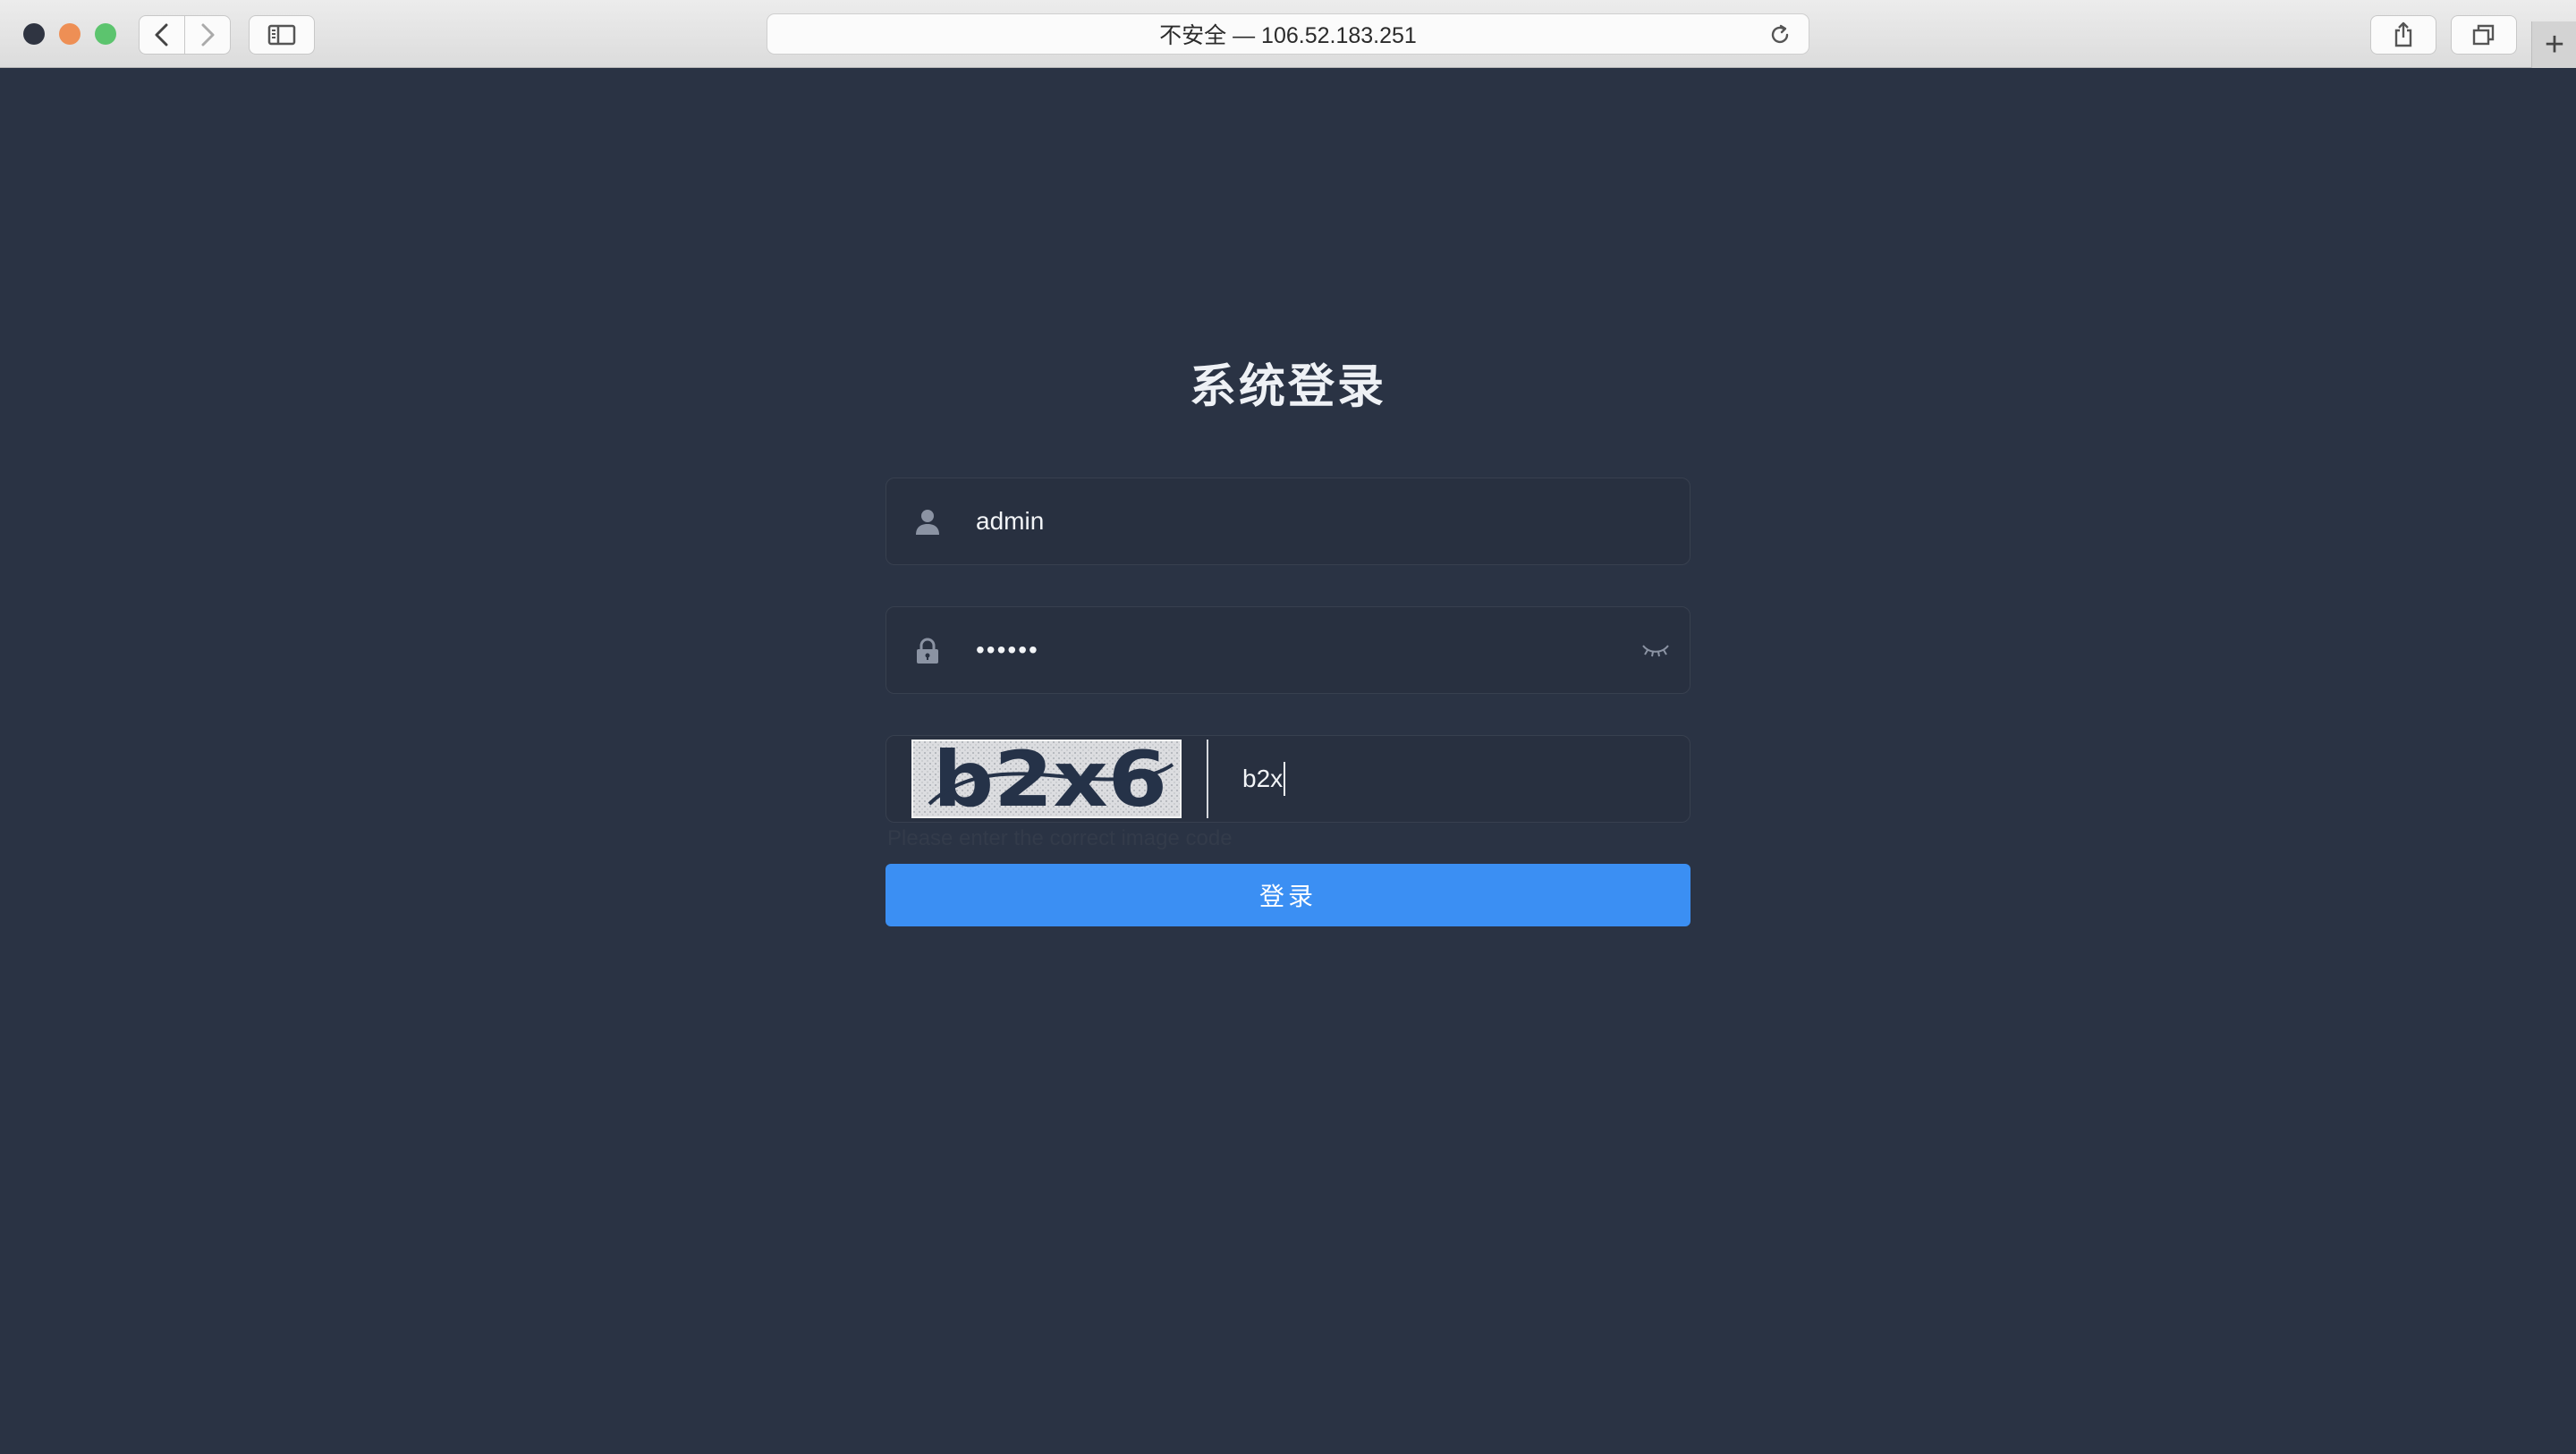 The width and height of the screenshot is (2576, 1454). I want to click on password-value: ••••••, so click(1007, 650).